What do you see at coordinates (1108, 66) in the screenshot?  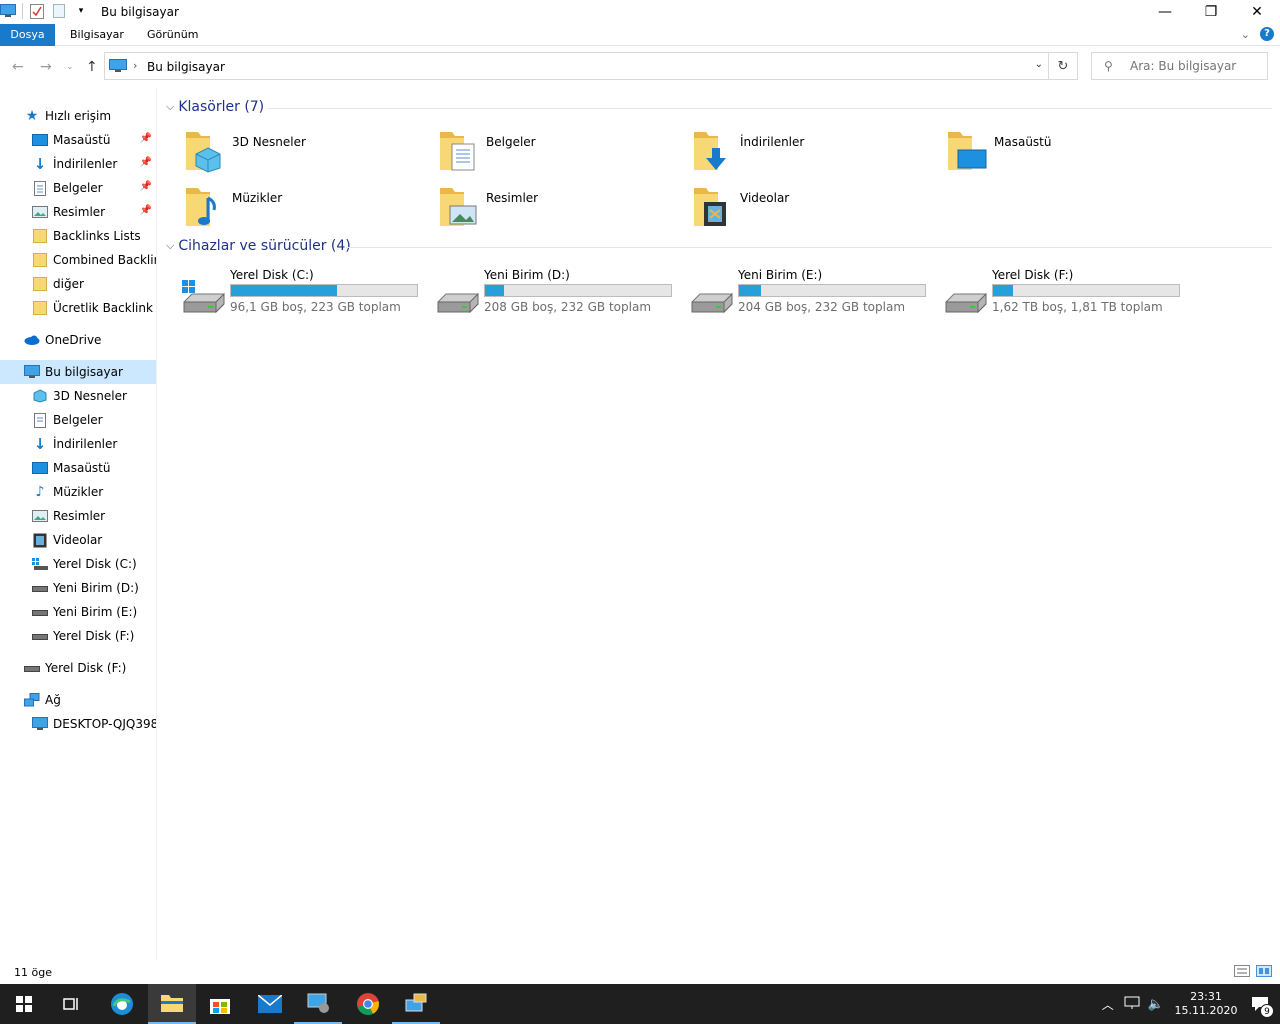 I see `search-icon: ⚲` at bounding box center [1108, 66].